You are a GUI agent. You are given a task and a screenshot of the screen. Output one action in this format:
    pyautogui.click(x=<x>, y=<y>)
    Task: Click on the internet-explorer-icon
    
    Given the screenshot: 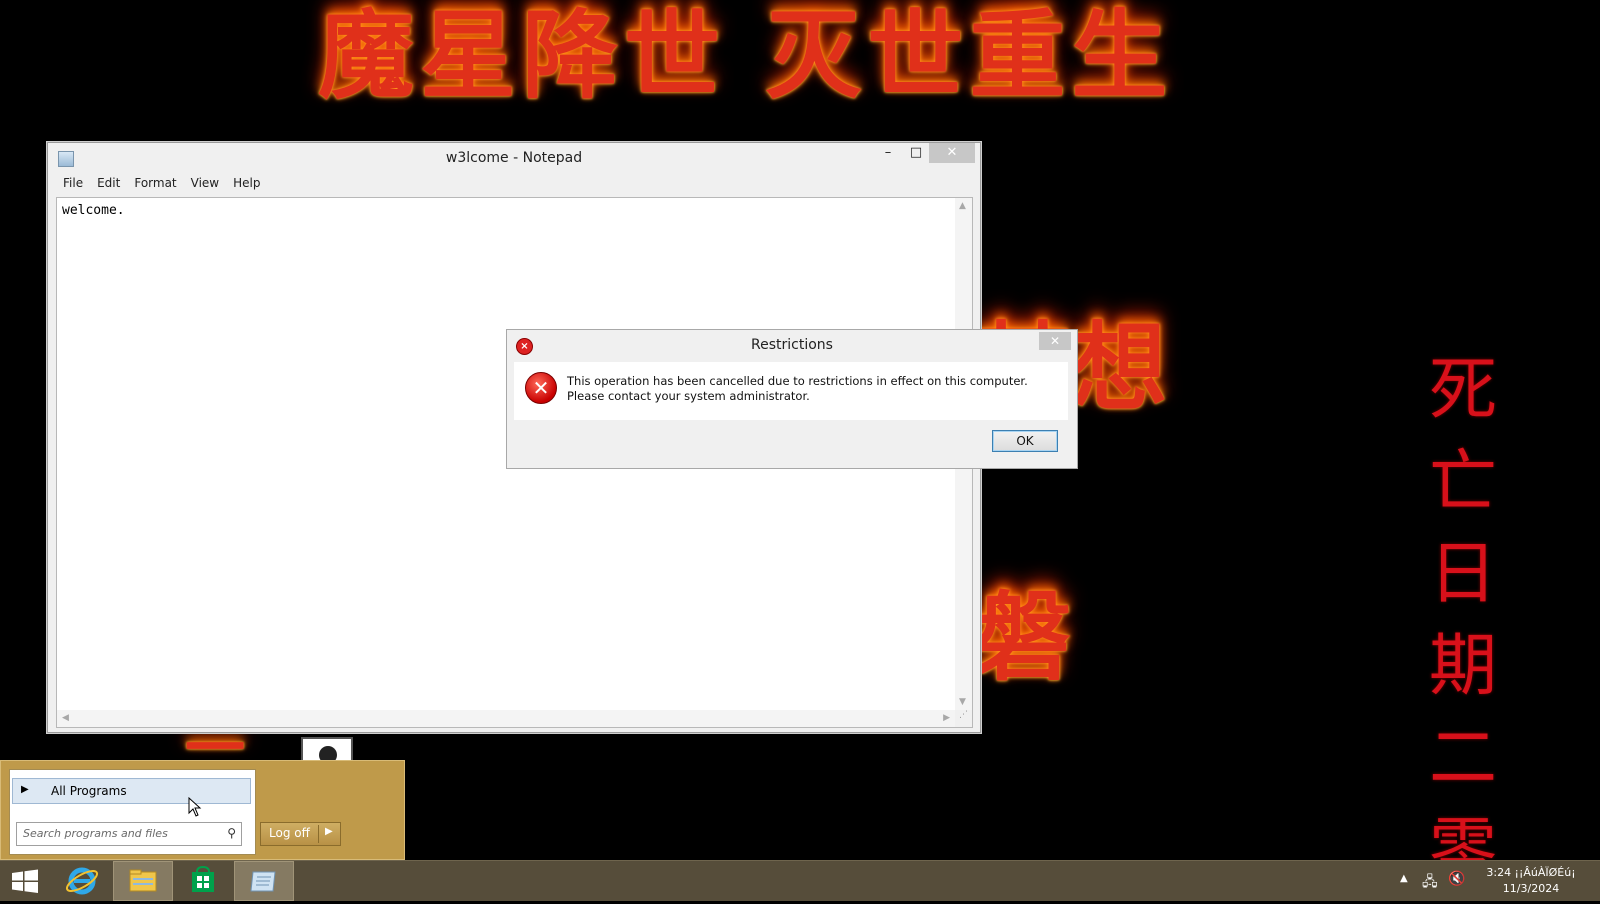 What is the action you would take?
    pyautogui.click(x=82, y=881)
    